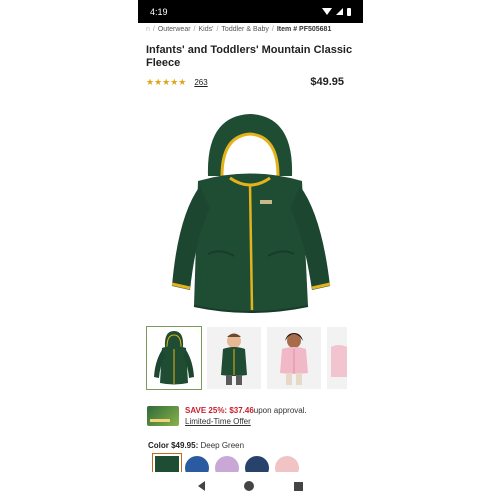 The image size is (500, 500). Describe the element at coordinates (327, 11) in the screenshot. I see `wifi-icon` at that location.